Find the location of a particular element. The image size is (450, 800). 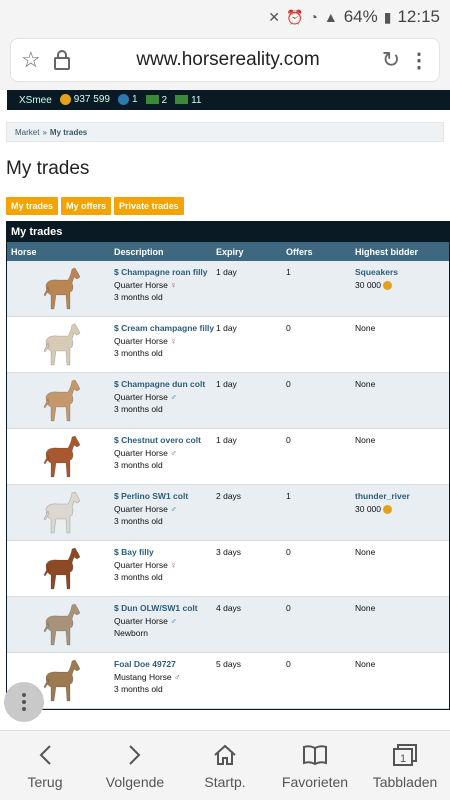

home-button: Startp. is located at coordinates (225, 765).